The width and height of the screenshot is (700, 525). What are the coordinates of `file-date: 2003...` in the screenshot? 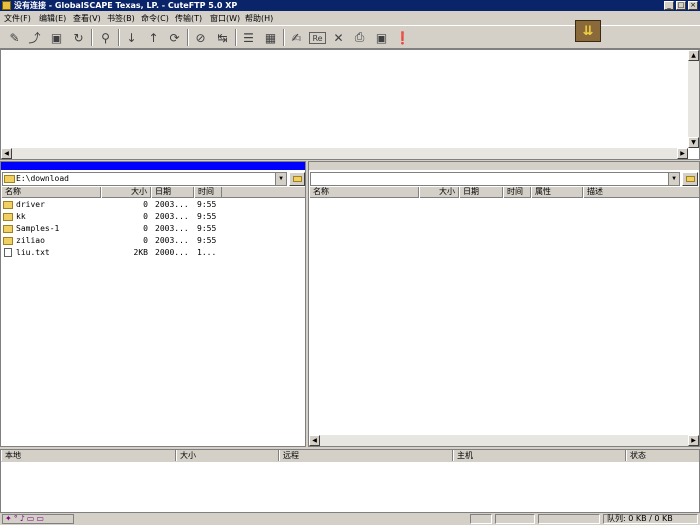 It's located at (172, 216).